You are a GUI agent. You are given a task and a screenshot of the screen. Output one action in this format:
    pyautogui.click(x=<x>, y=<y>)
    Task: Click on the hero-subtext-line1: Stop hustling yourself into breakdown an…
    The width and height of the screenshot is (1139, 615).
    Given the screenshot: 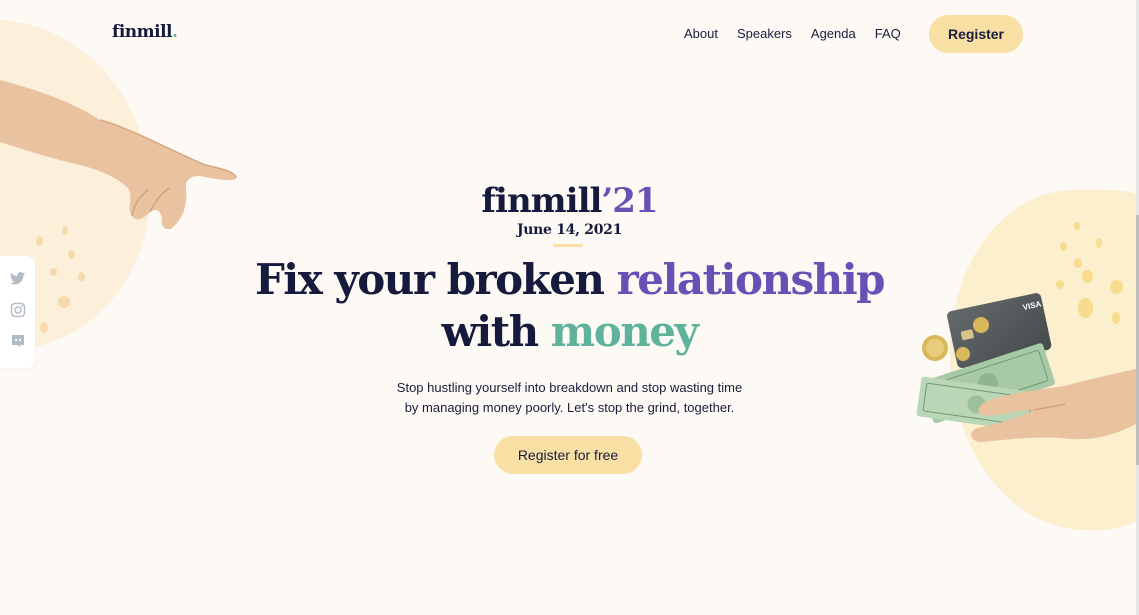 What is the action you would take?
    pyautogui.click(x=569, y=387)
    